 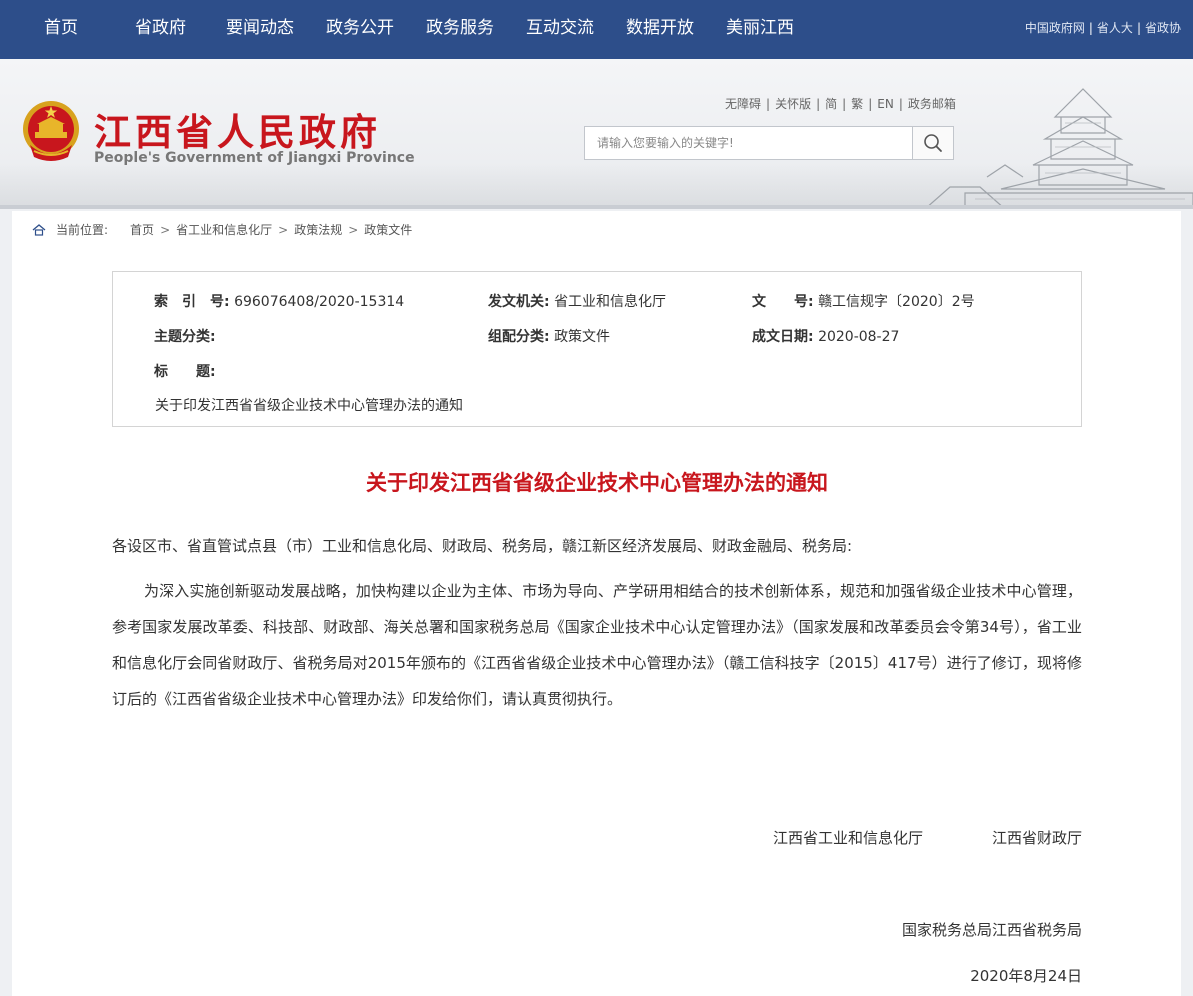 I want to click on info-topic: 主题分类:, so click(x=185, y=336).